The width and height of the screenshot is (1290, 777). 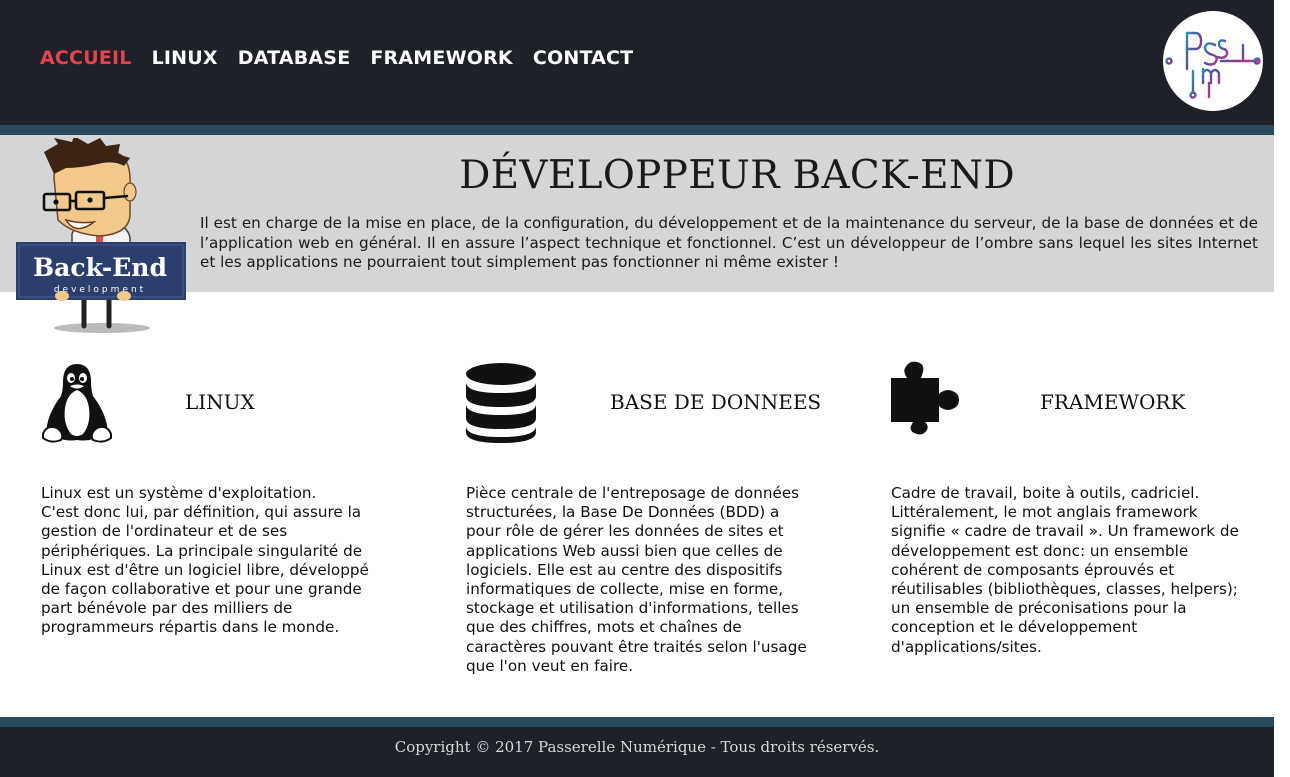 What do you see at coordinates (100, 267) in the screenshot?
I see `mascot-sign-title: Back-End` at bounding box center [100, 267].